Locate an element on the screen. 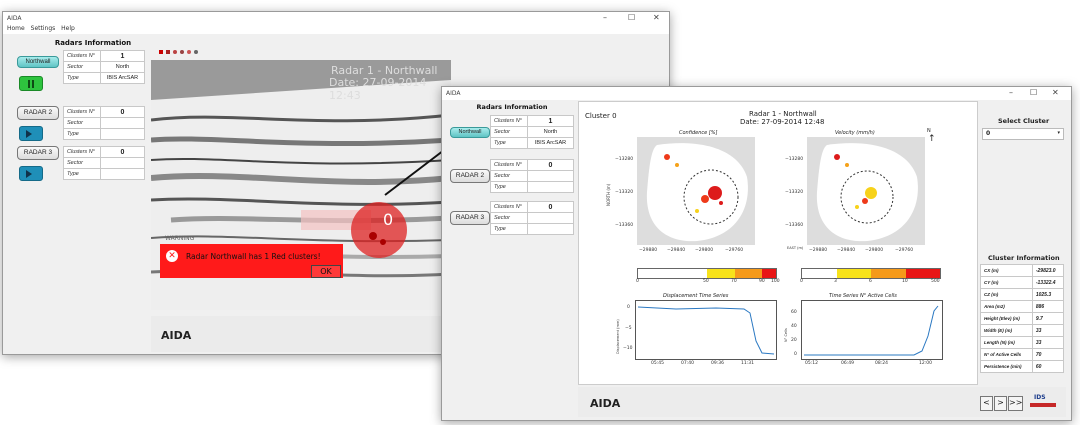 The image size is (1080, 425). ids-logo: IDS is located at coordinates (1040, 397).